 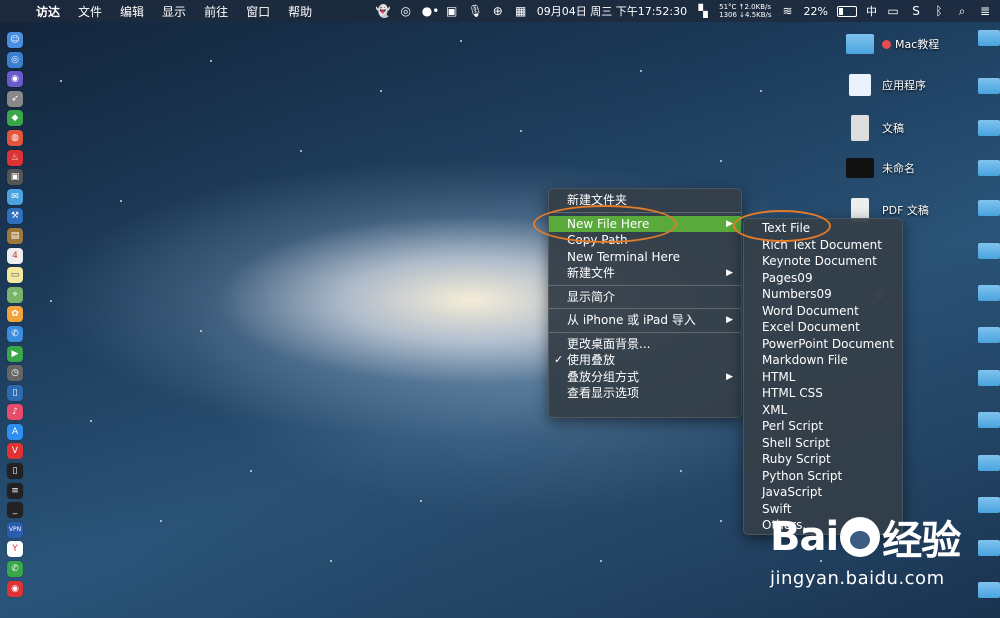 What do you see at coordinates (823, 327) in the screenshot?
I see `submenu-item-excel: Excel Document` at bounding box center [823, 327].